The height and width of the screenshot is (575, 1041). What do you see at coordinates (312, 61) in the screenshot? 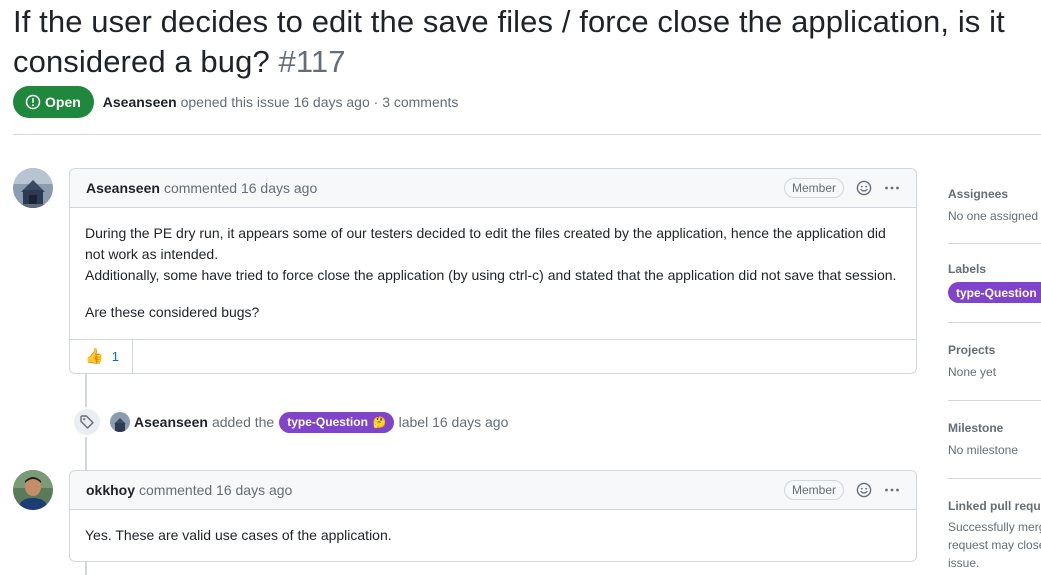
I see `issue-number: #117` at bounding box center [312, 61].